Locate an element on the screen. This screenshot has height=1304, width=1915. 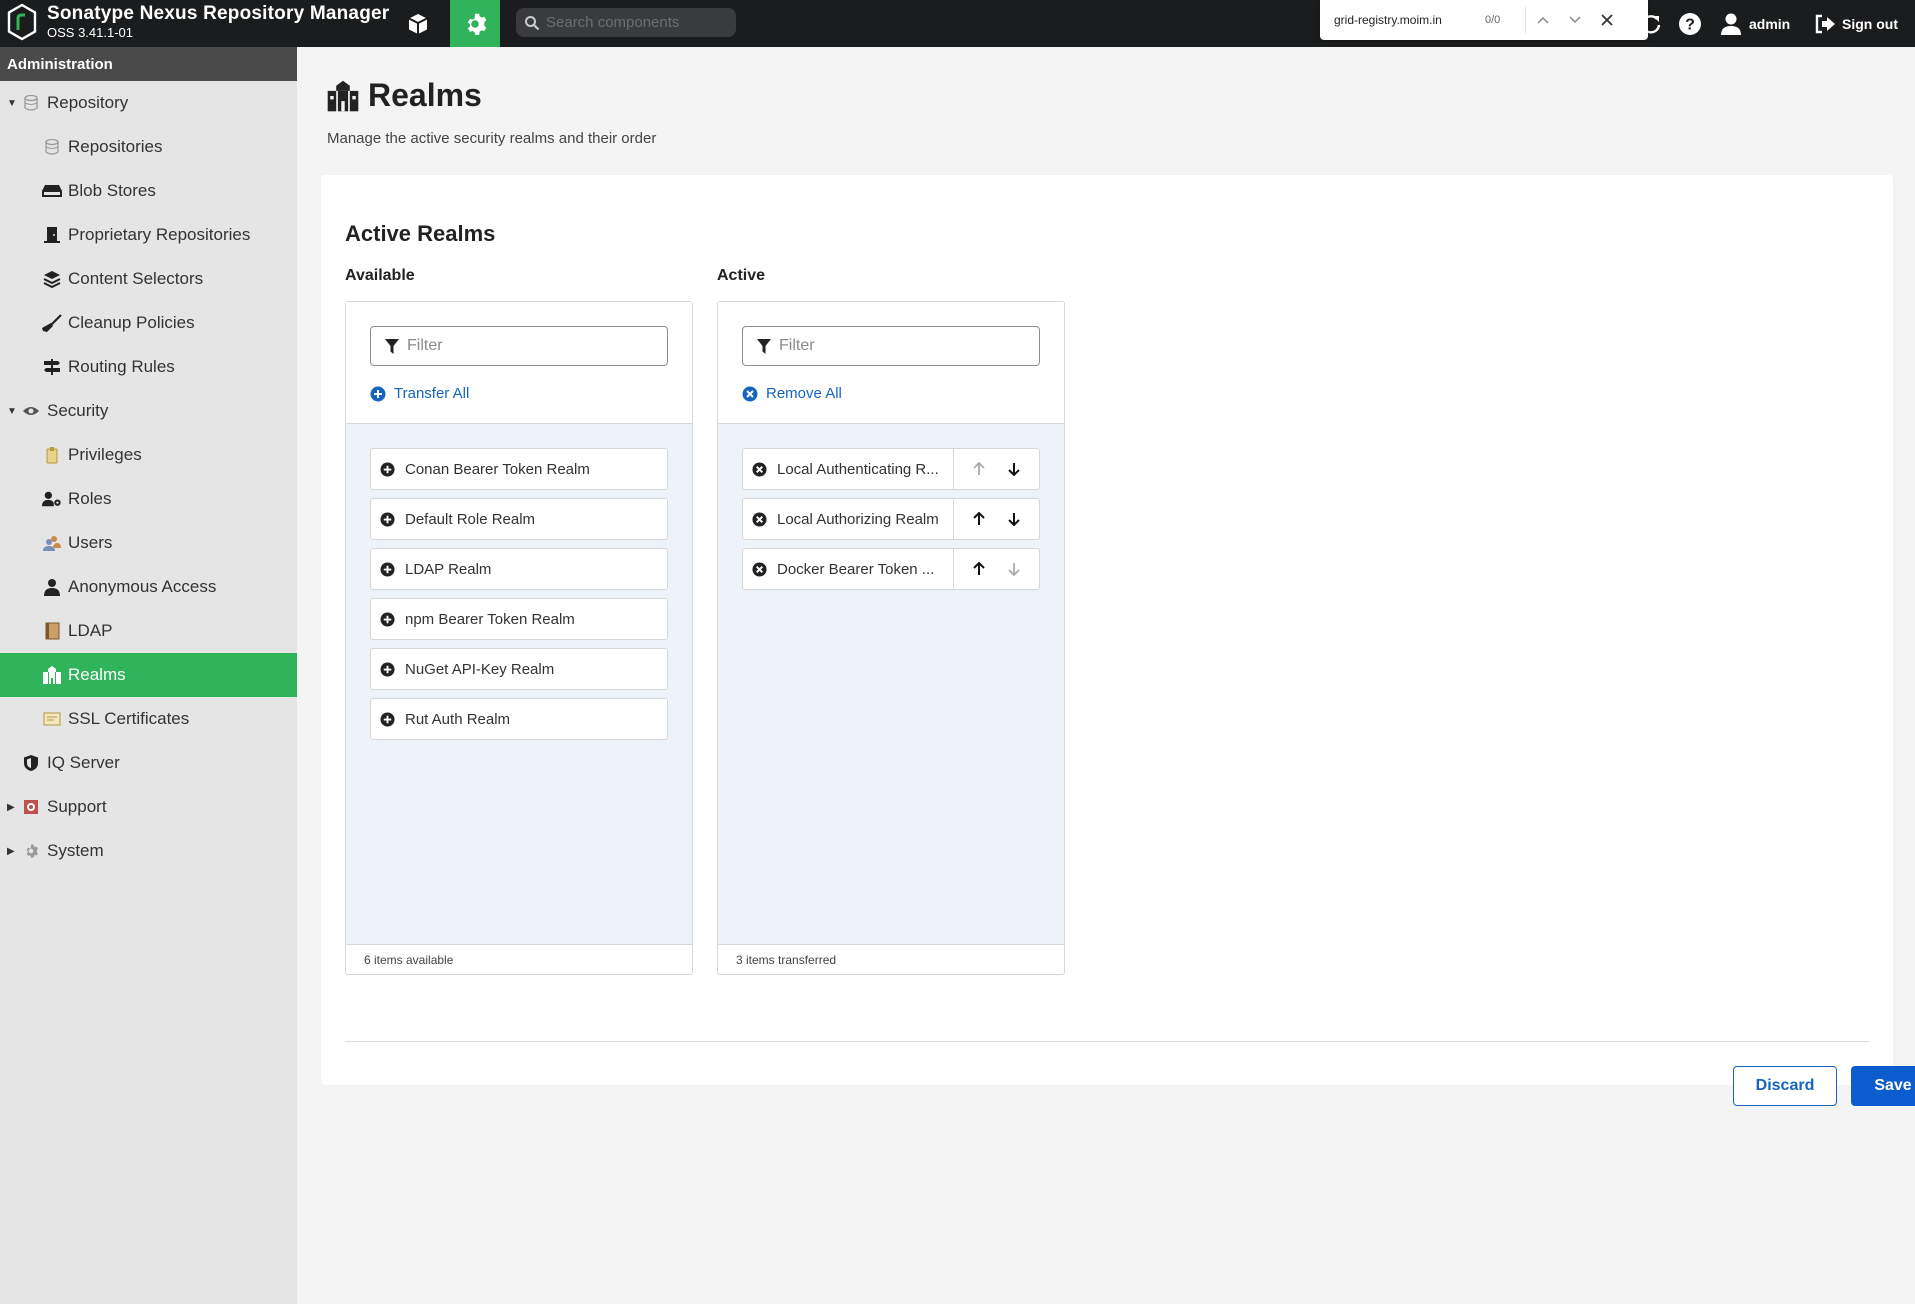
help-icon: ? is located at coordinates (1690, 23).